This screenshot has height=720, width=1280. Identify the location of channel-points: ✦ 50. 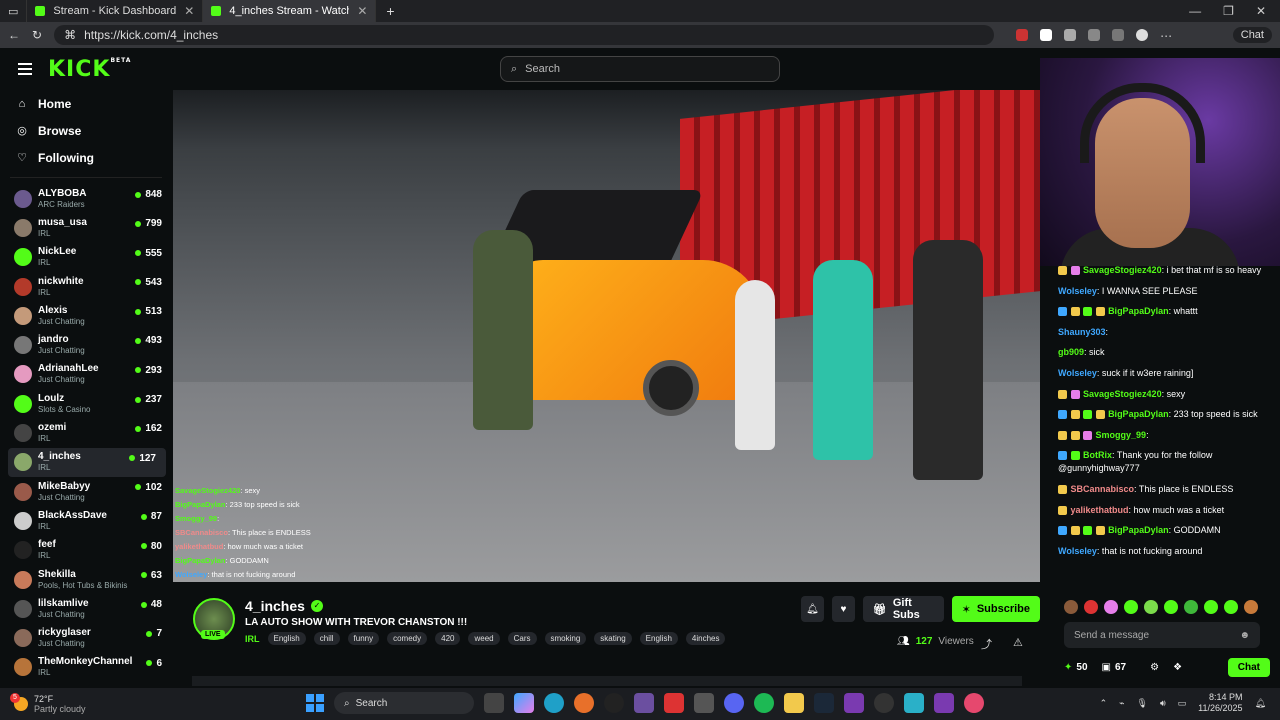
(1076, 667).